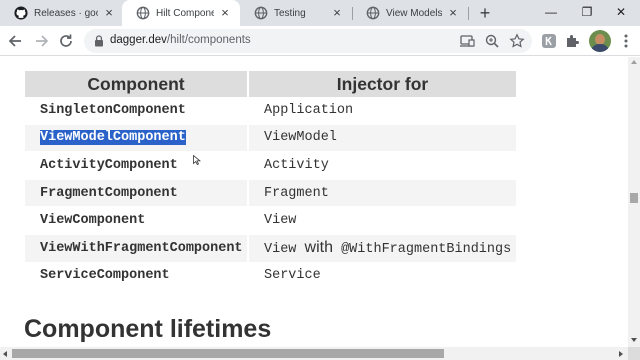  What do you see at coordinates (600, 41) in the screenshot?
I see `avatar` at bounding box center [600, 41].